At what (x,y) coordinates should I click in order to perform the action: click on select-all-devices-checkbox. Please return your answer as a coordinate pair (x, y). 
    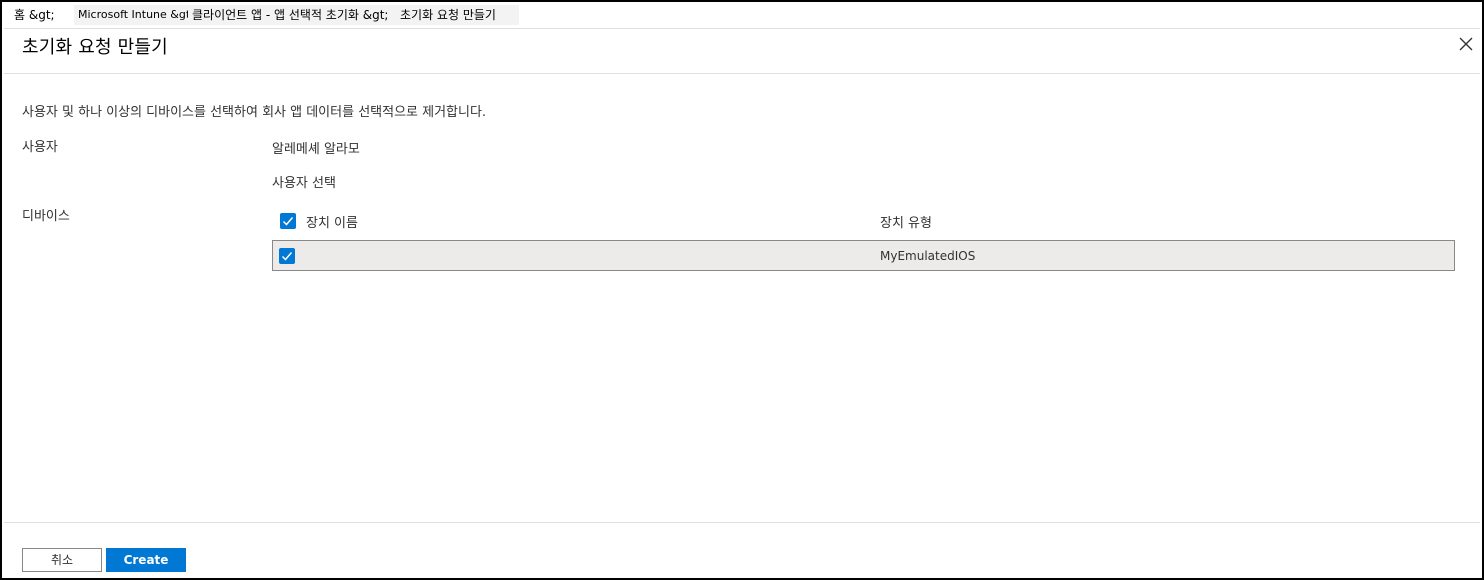
    Looking at the image, I should click on (288, 221).